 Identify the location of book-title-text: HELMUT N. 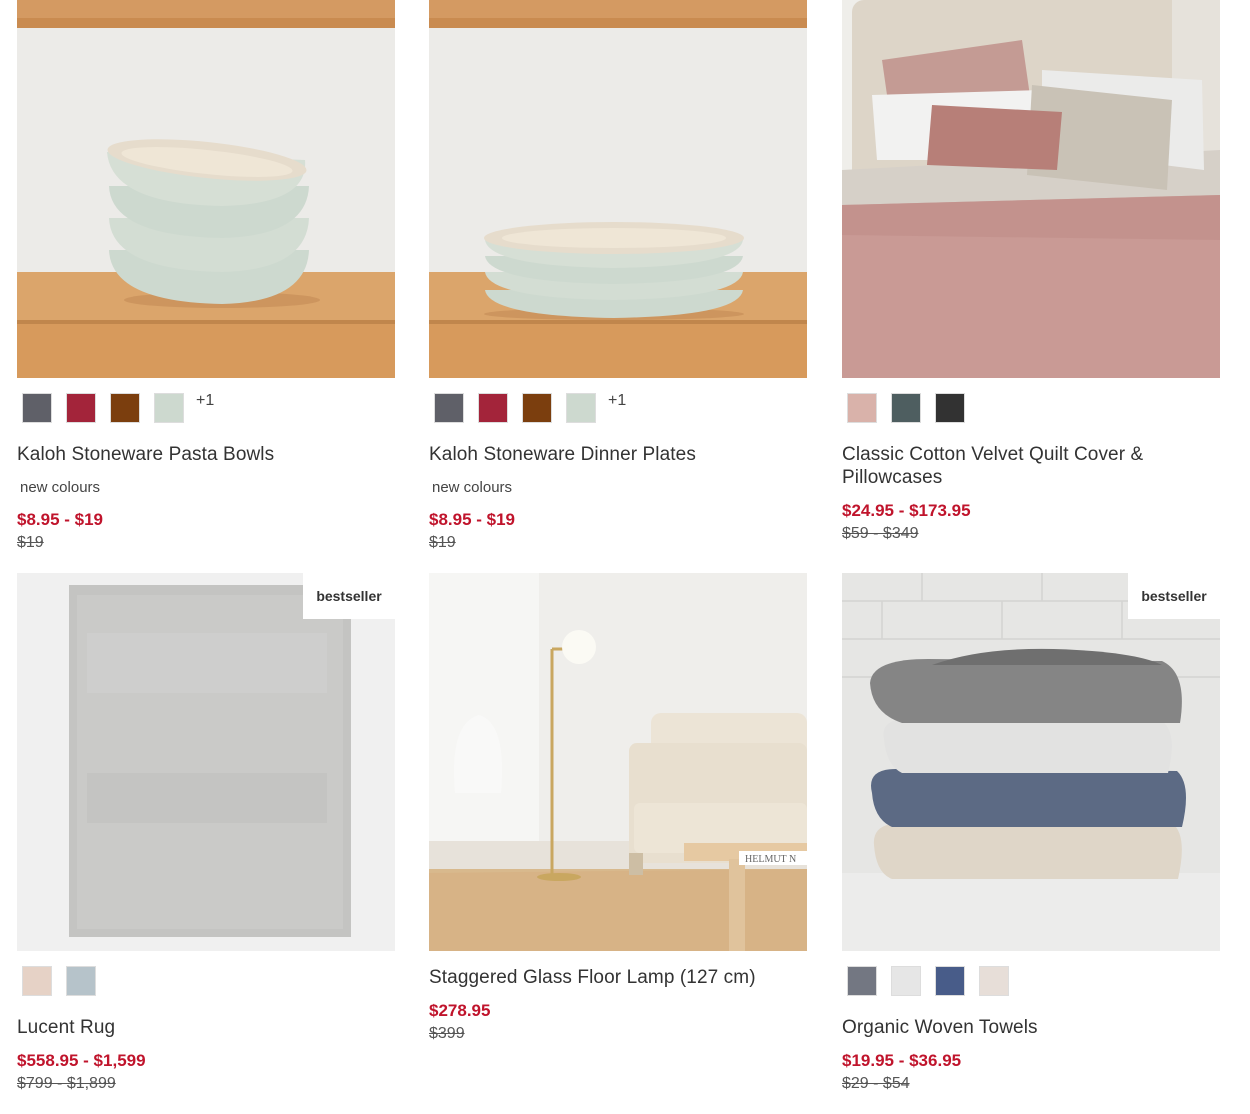
(770, 859).